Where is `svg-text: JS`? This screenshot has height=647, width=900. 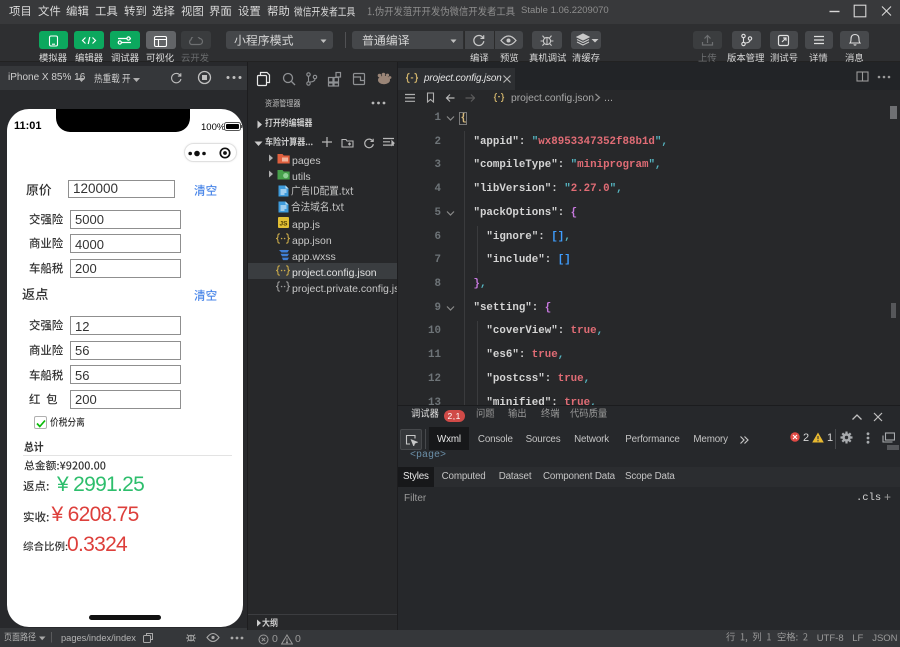
svg-text: JS is located at coordinates (284, 224).